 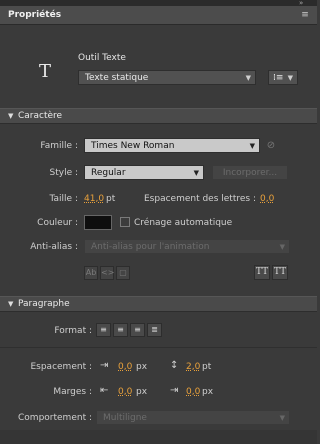 I want to click on selectable-text-icon: Ab, so click(x=91, y=273).